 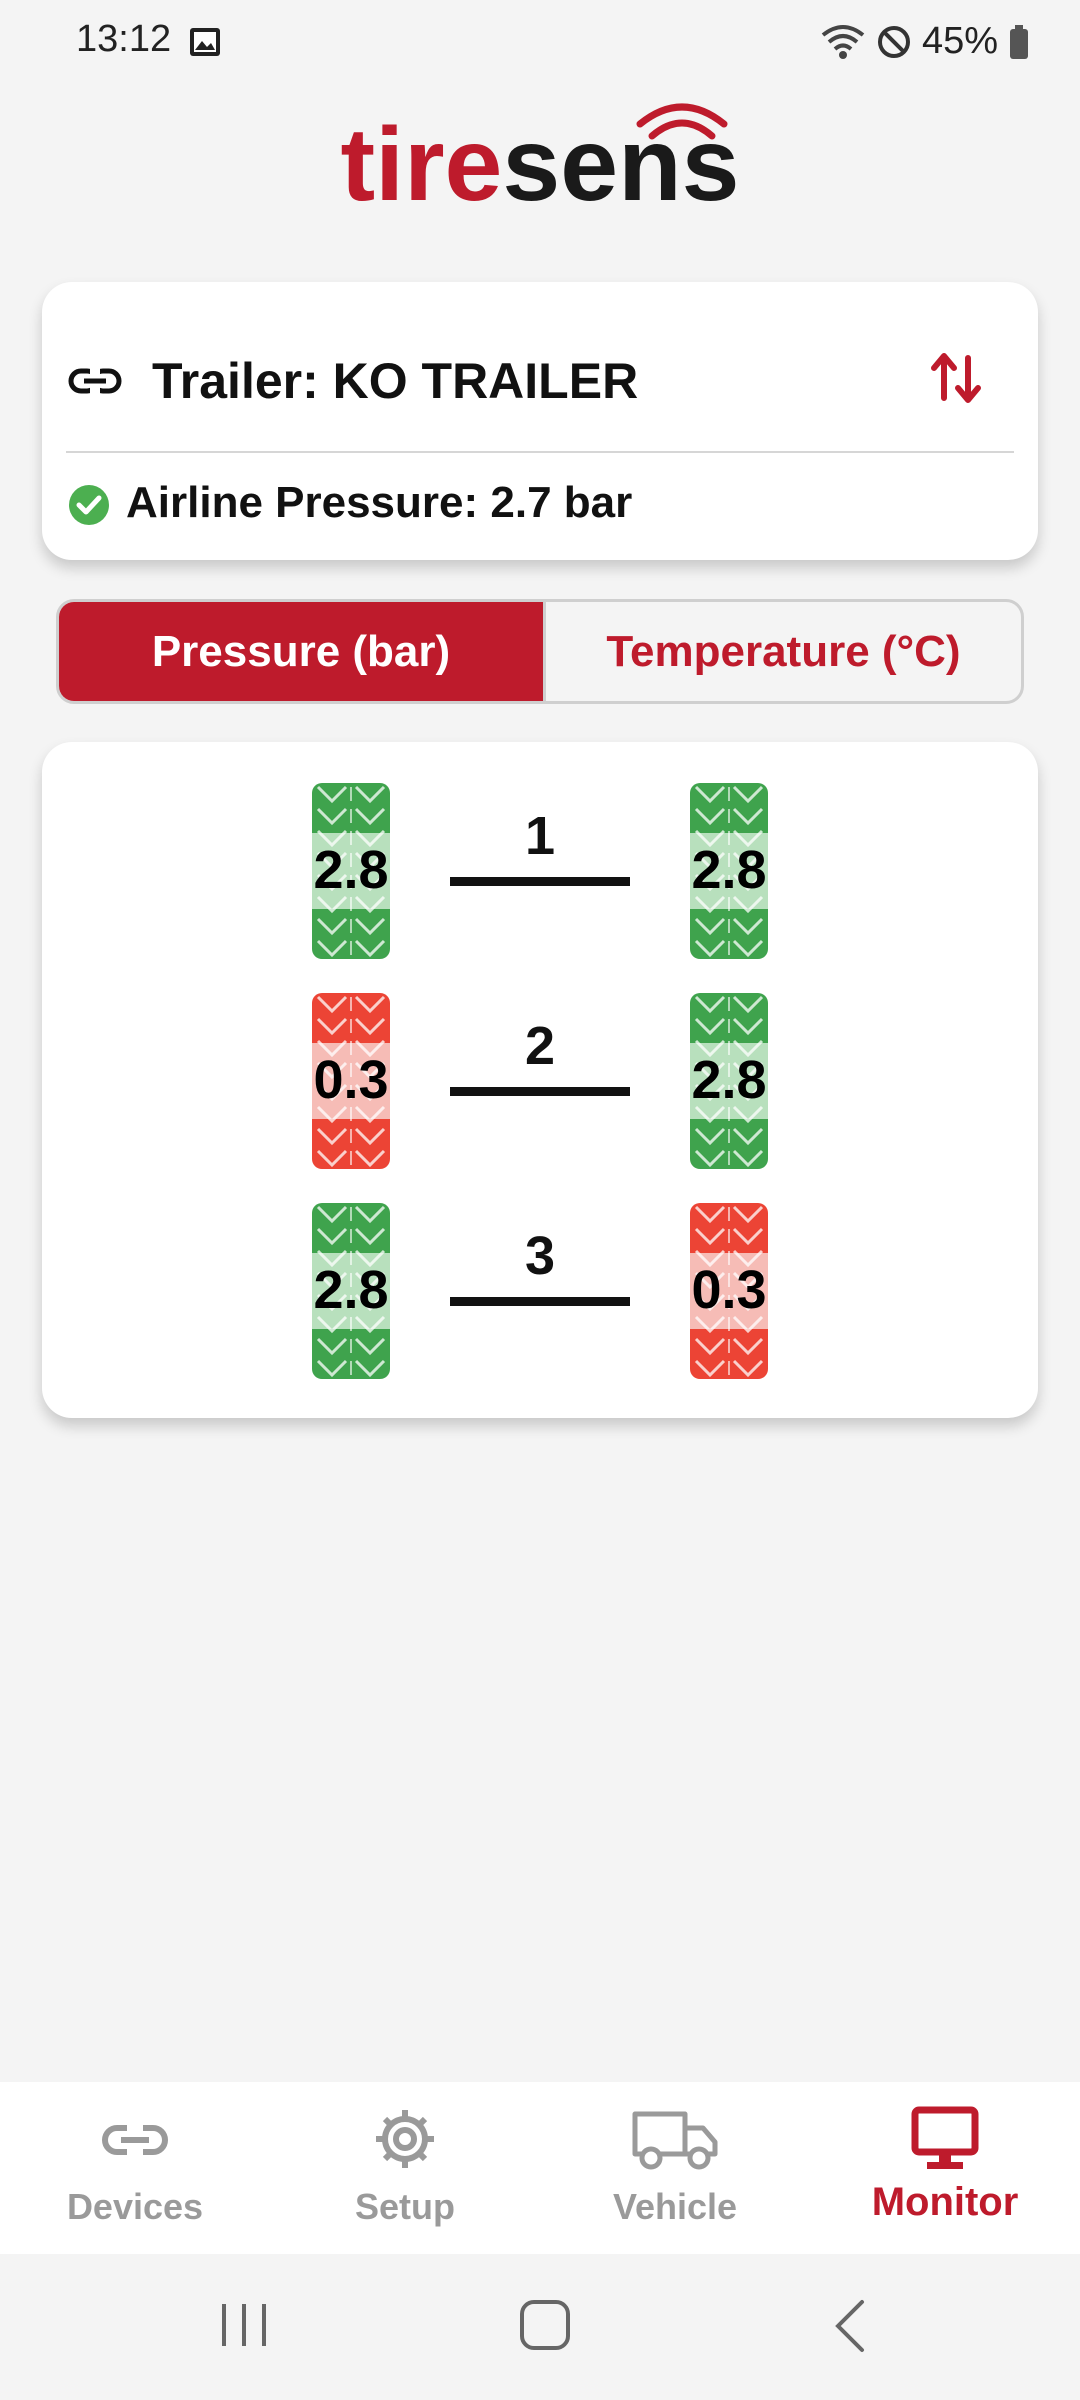 I want to click on nav-devices: Devices, so click(x=135, y=2168).